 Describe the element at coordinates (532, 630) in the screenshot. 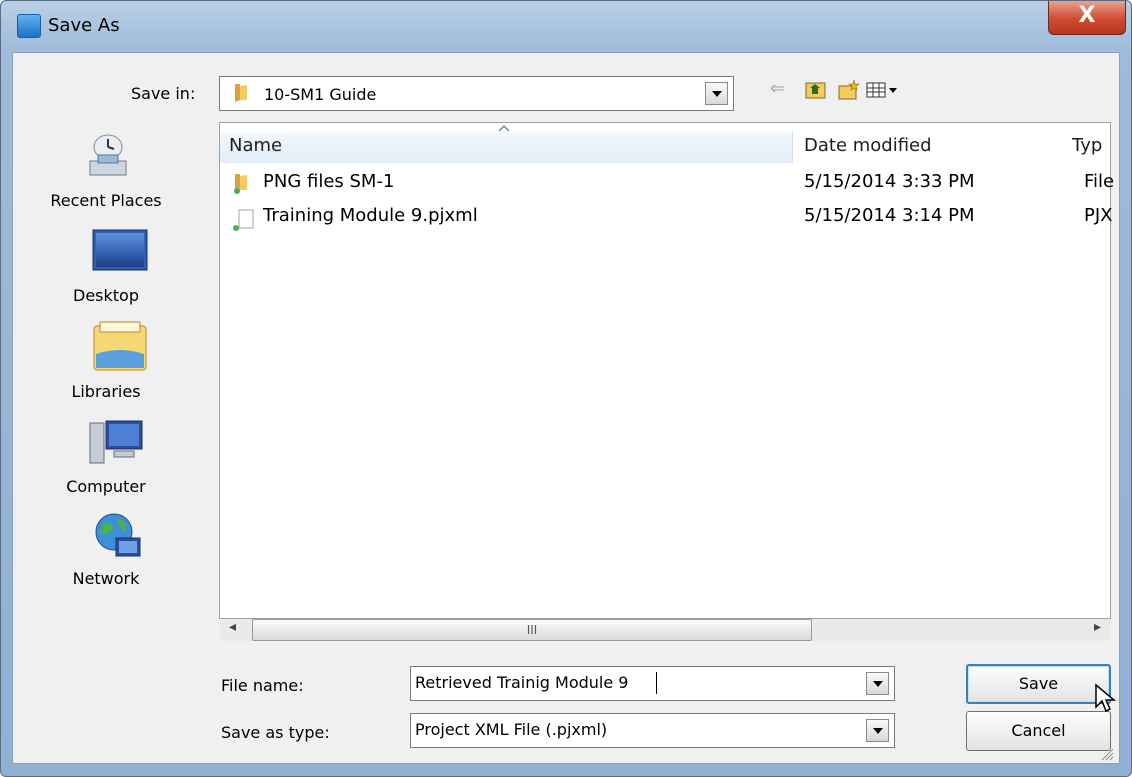

I see `scrollbar-thumb: III` at that location.